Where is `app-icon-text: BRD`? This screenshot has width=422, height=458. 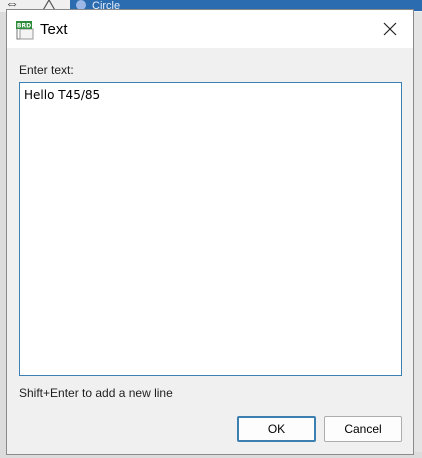
app-icon-text: BRD is located at coordinates (24, 26).